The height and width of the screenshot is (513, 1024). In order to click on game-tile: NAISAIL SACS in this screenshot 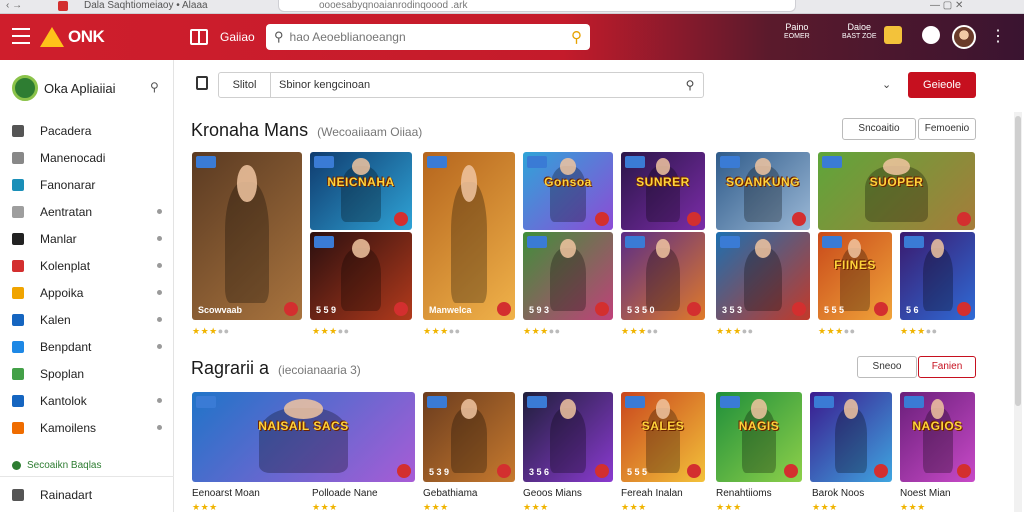, I will do `click(303, 437)`.